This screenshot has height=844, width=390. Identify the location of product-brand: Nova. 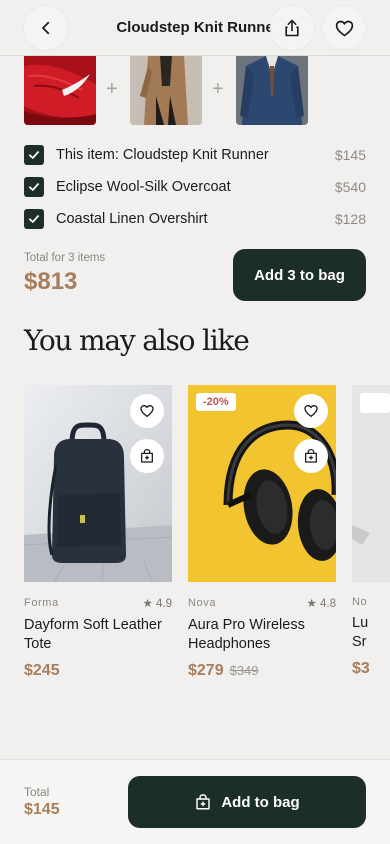
(202, 603).